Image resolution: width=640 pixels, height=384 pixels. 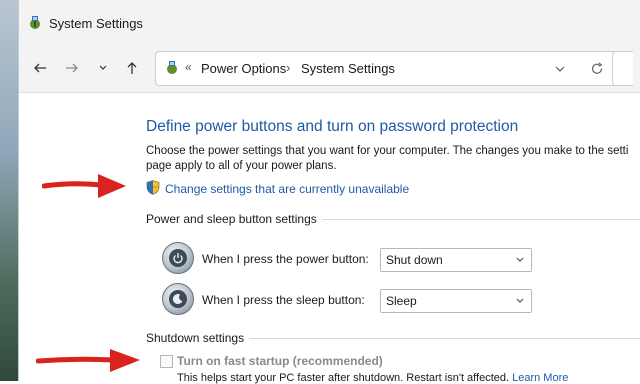 What do you see at coordinates (401, 301) in the screenshot?
I see `sleep-button-value: Sleep` at bounding box center [401, 301].